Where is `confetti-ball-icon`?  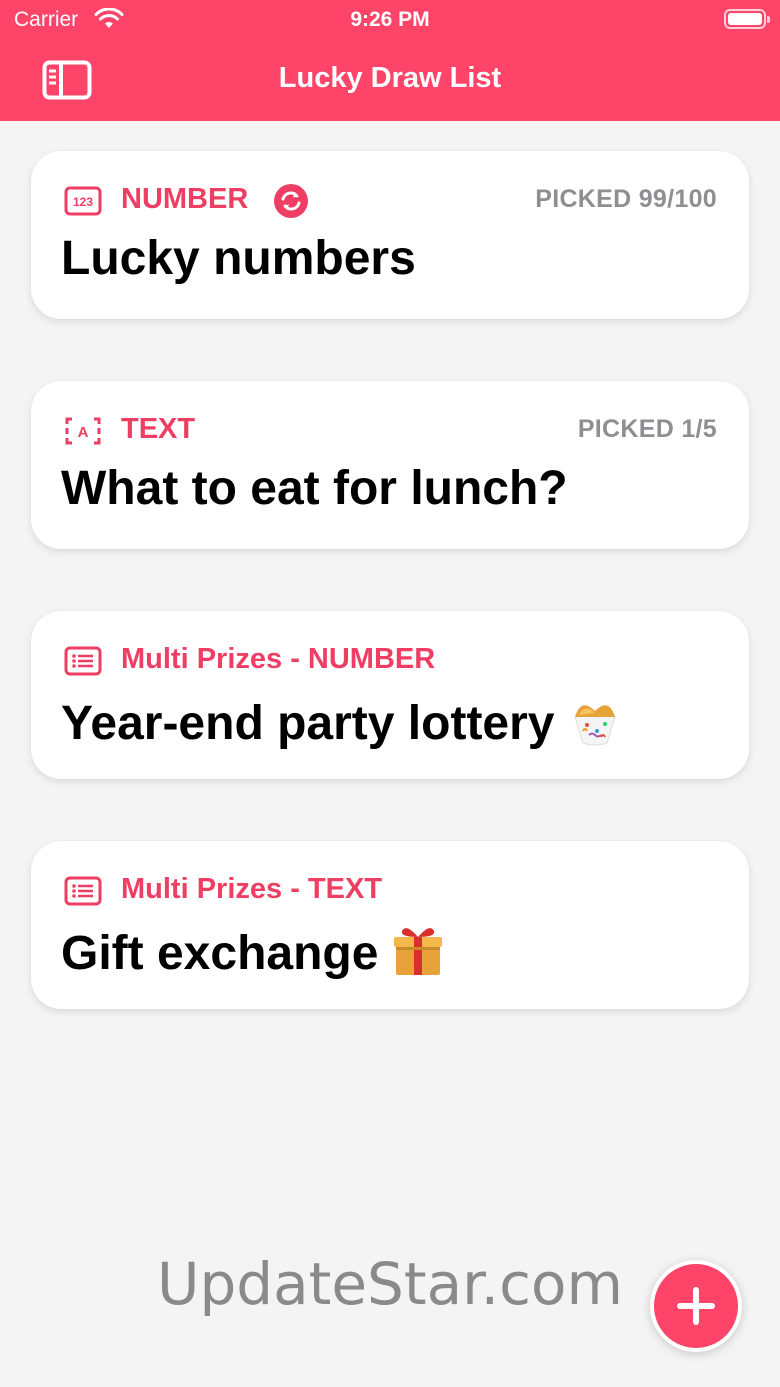 confetti-ball-icon is located at coordinates (594, 725).